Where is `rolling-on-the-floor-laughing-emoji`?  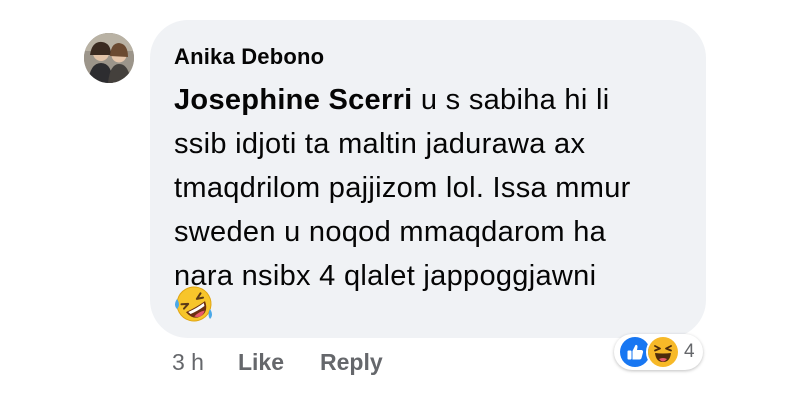 rolling-on-the-floor-laughing-emoji is located at coordinates (194, 304).